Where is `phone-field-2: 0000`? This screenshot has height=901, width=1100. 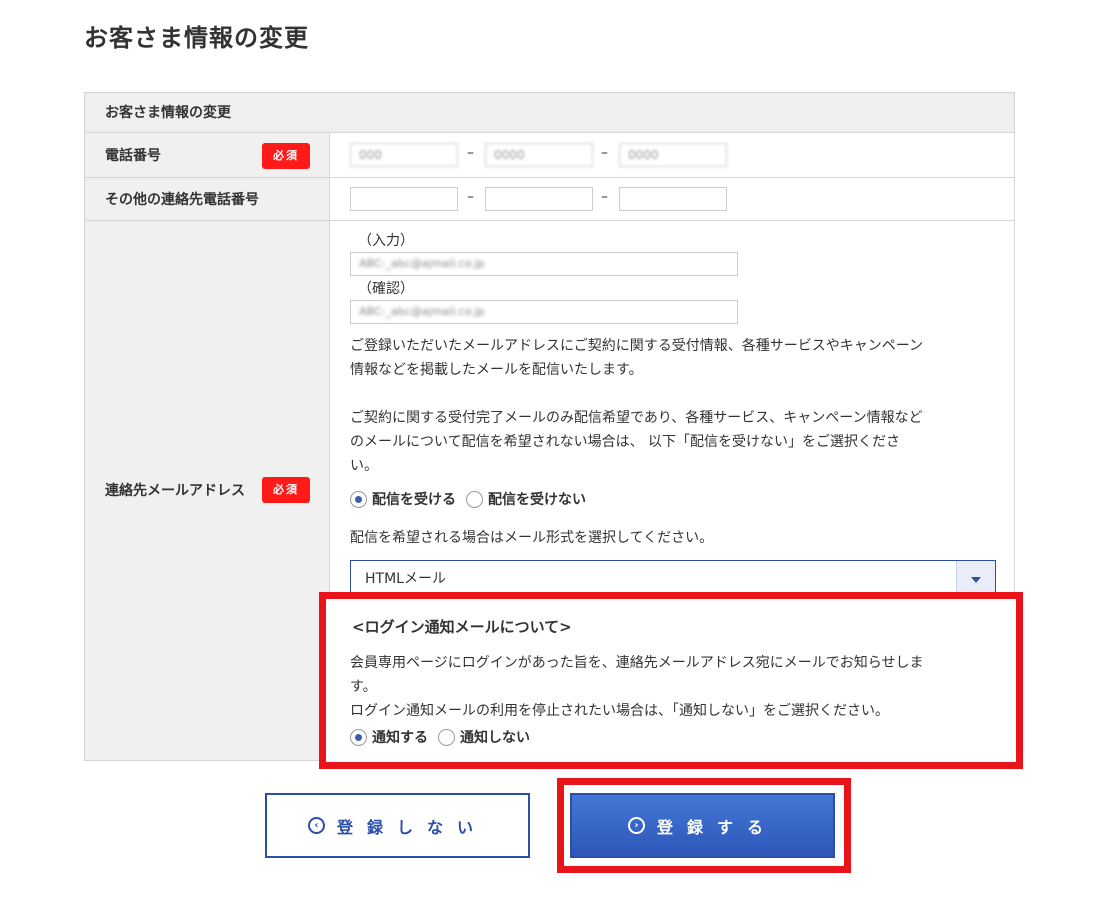
phone-field-2: 0000 is located at coordinates (539, 155).